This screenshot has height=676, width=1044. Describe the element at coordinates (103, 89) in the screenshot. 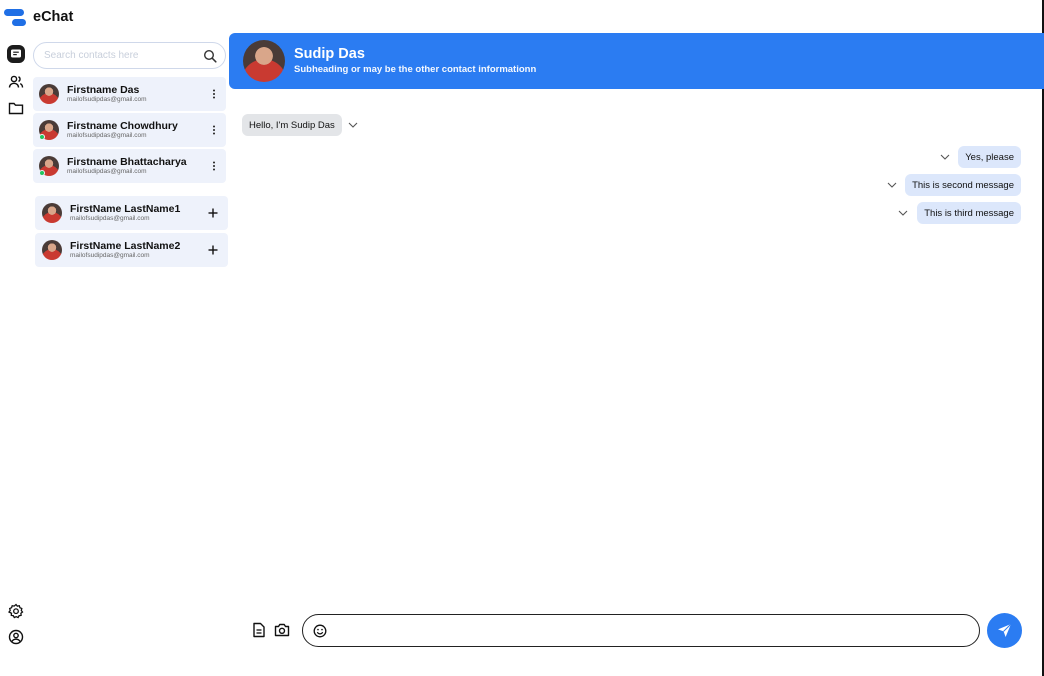

I see `contact-name: Firstname Das` at that location.